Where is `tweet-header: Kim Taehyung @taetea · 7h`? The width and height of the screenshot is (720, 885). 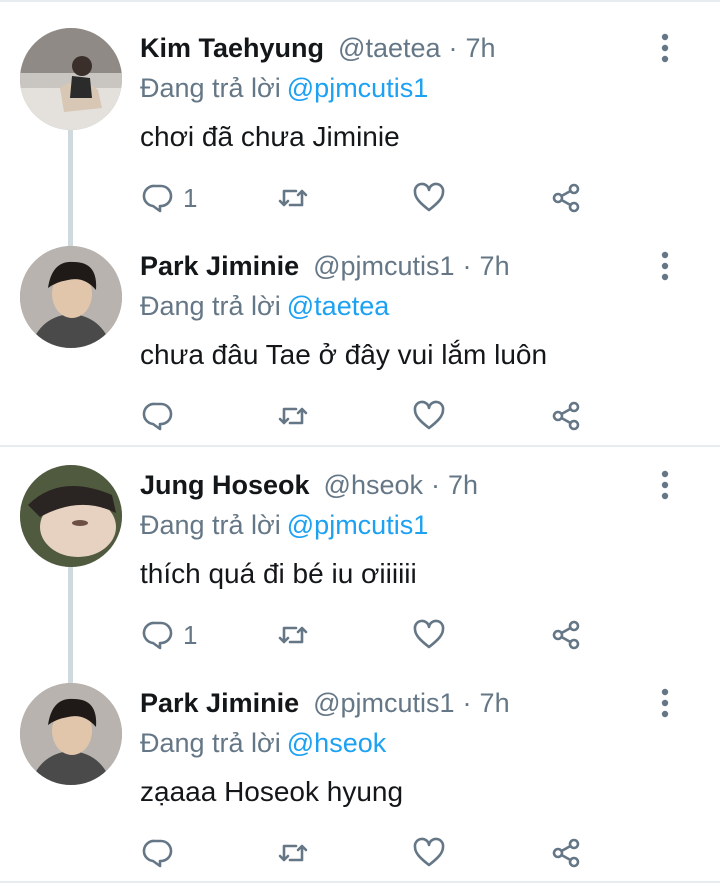 tweet-header: Kim Taehyung @taetea · 7h is located at coordinates (318, 48).